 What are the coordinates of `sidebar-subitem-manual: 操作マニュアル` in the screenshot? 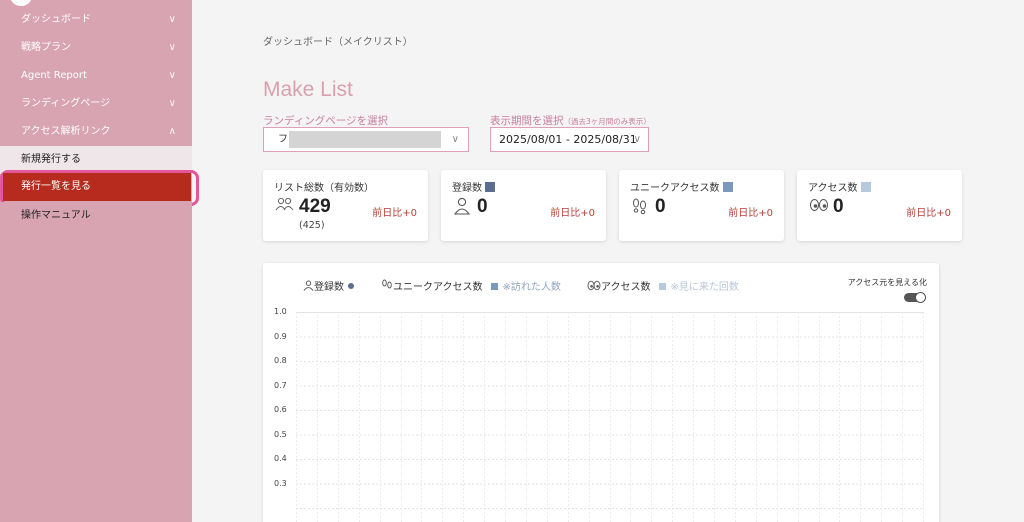 It's located at (96, 216).